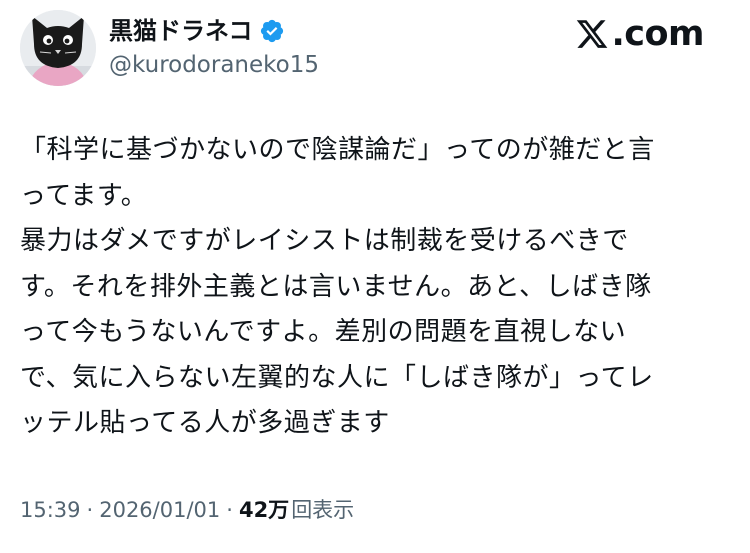  What do you see at coordinates (324, 241) in the screenshot?
I see `tweet-line: 暴力はダメですがレイシストは制裁を受けるべきで` at bounding box center [324, 241].